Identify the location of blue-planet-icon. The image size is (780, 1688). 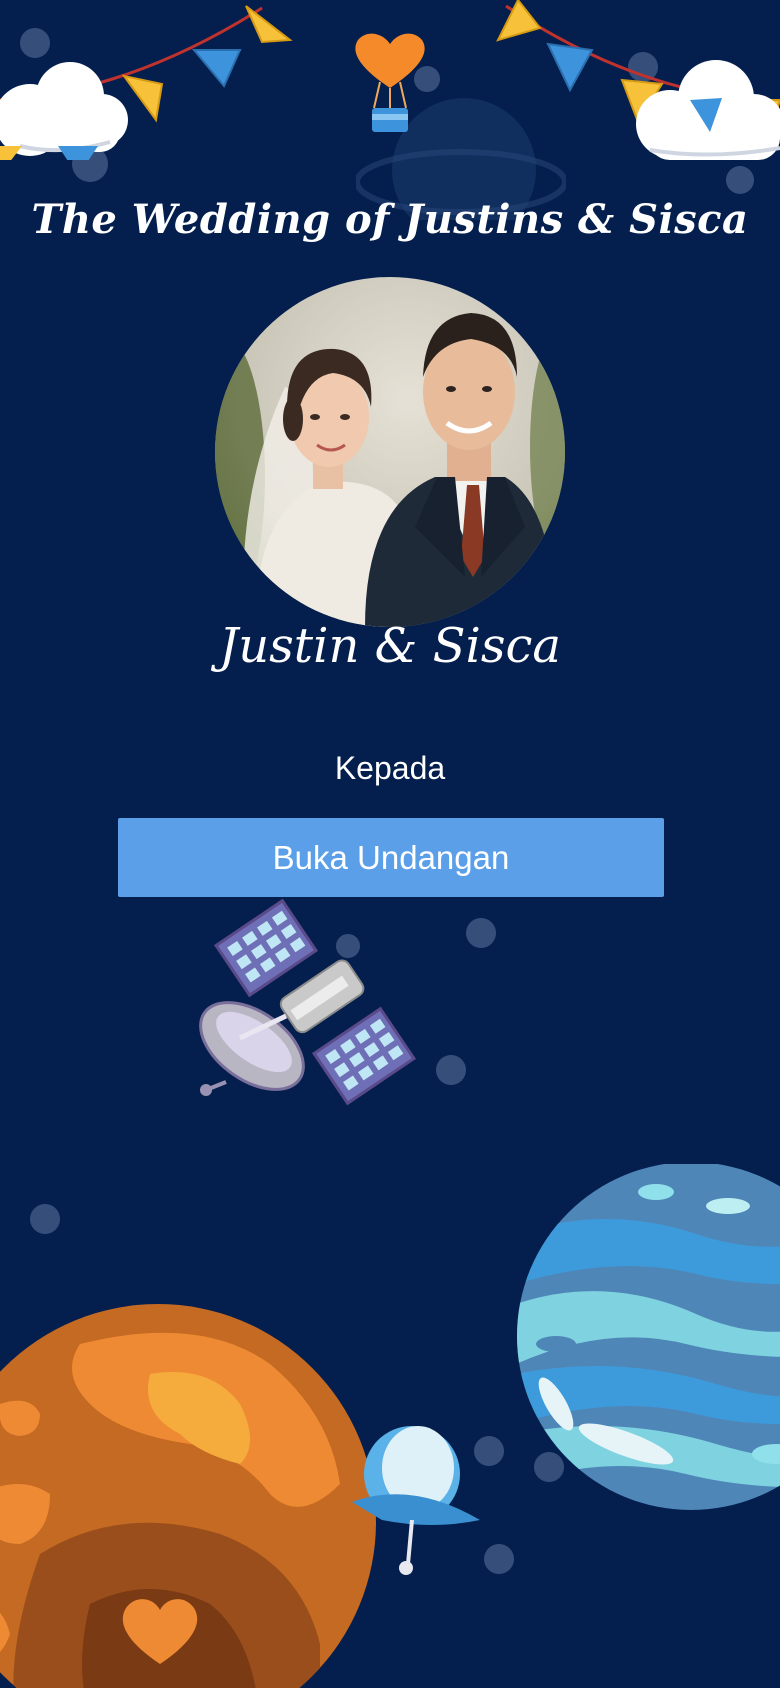
(648, 1339).